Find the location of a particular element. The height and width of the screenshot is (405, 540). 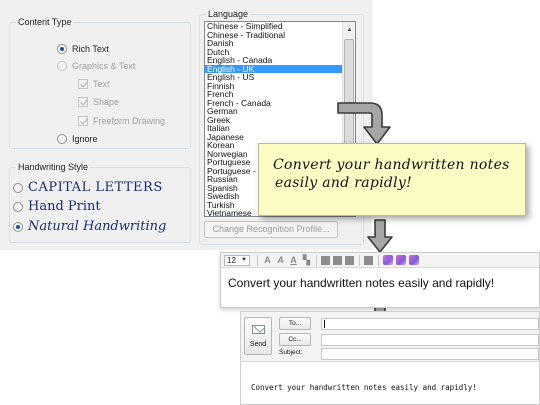

highlight-icon: ▚ is located at coordinates (306, 260).